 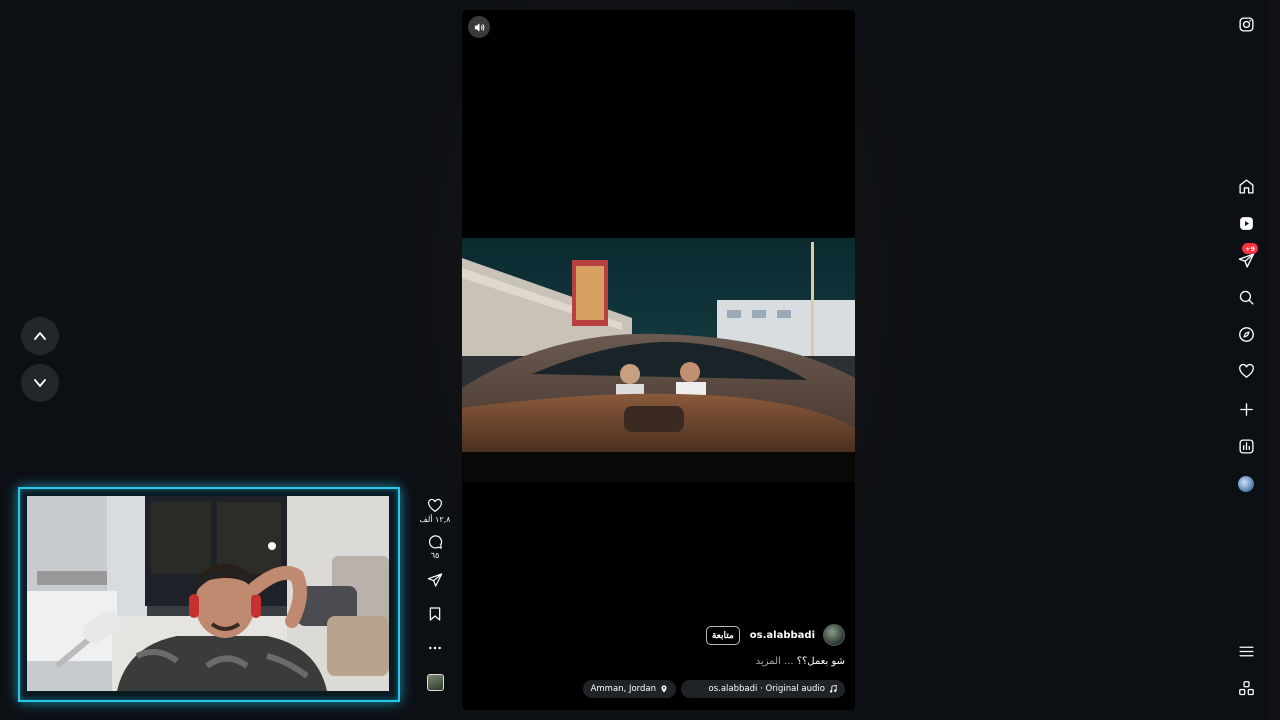 I want to click on location-pin-icon, so click(x=664, y=689).